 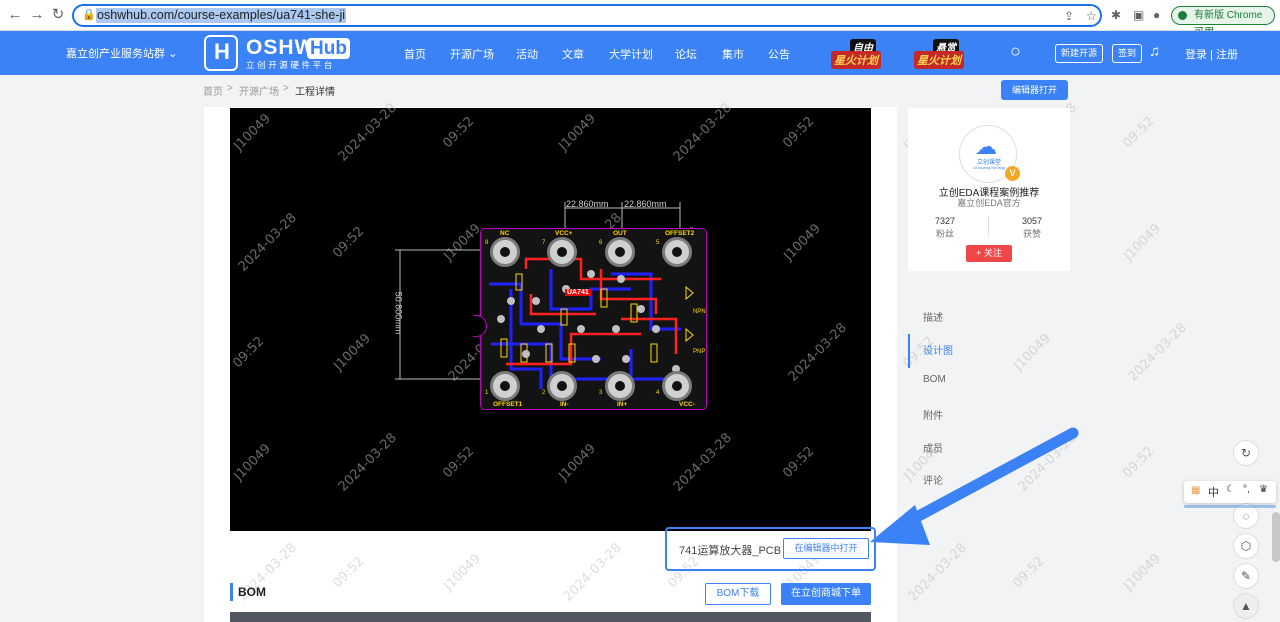 I want to click on pad-label-vcc-plus: VCC+, so click(x=564, y=233).